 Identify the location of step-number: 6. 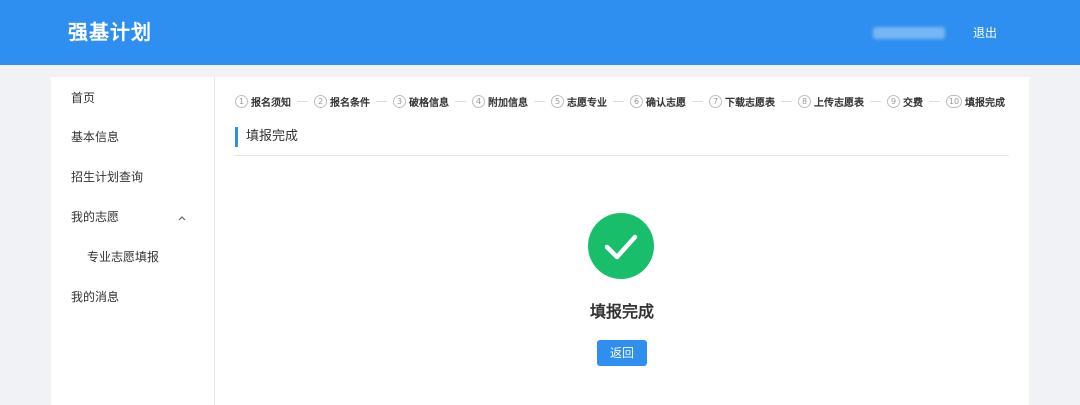
(636, 101).